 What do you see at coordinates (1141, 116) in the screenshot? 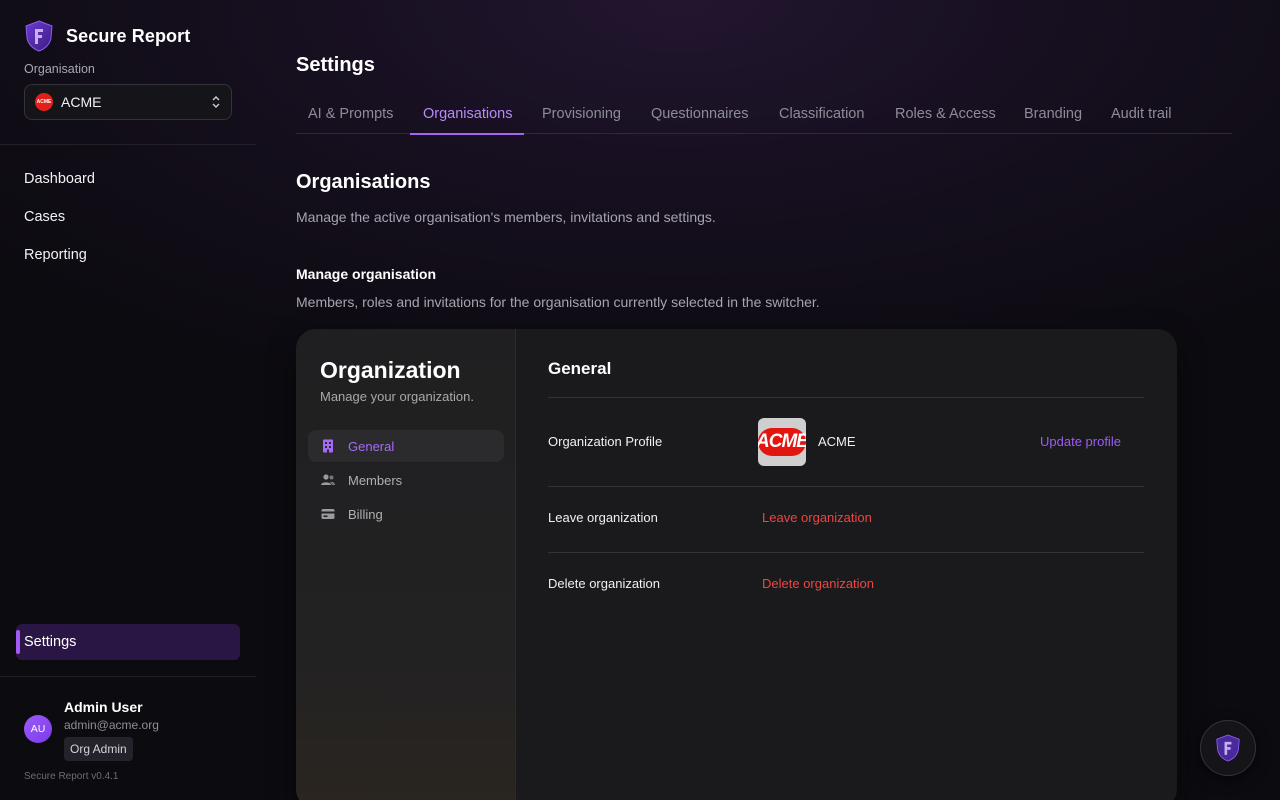
I see `tab-audit-trail: Audit trail` at bounding box center [1141, 116].